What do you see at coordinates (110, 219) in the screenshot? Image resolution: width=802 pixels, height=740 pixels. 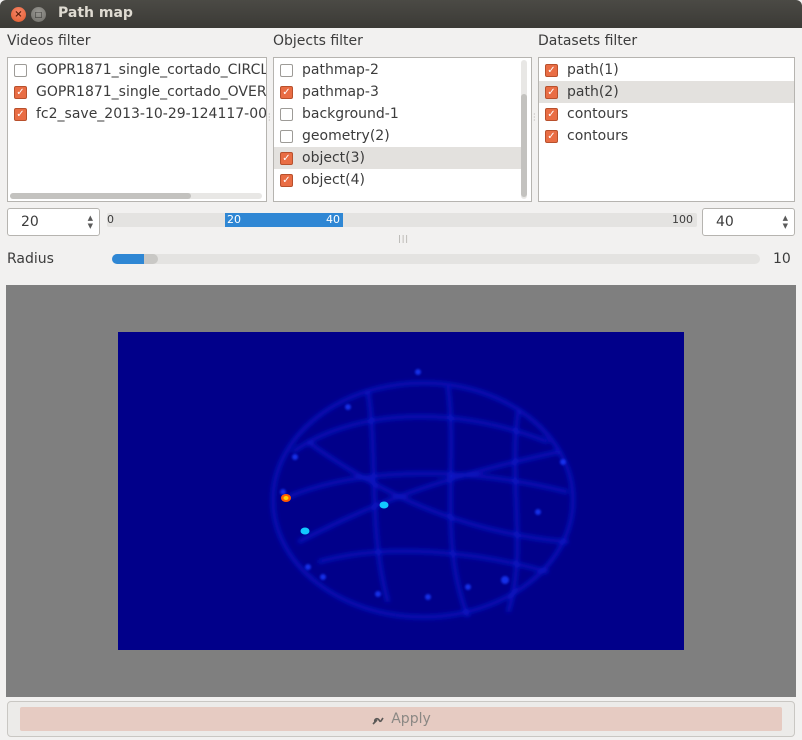 I see `range-tick-min: 0` at bounding box center [110, 219].